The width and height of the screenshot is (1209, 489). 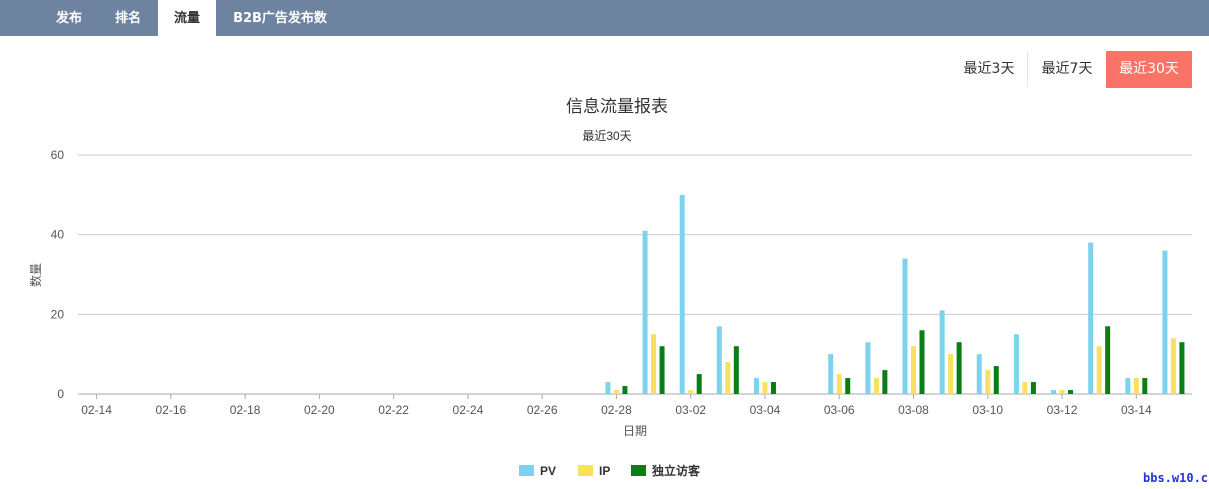 I want to click on bar--03-14, so click(x=1145, y=386).